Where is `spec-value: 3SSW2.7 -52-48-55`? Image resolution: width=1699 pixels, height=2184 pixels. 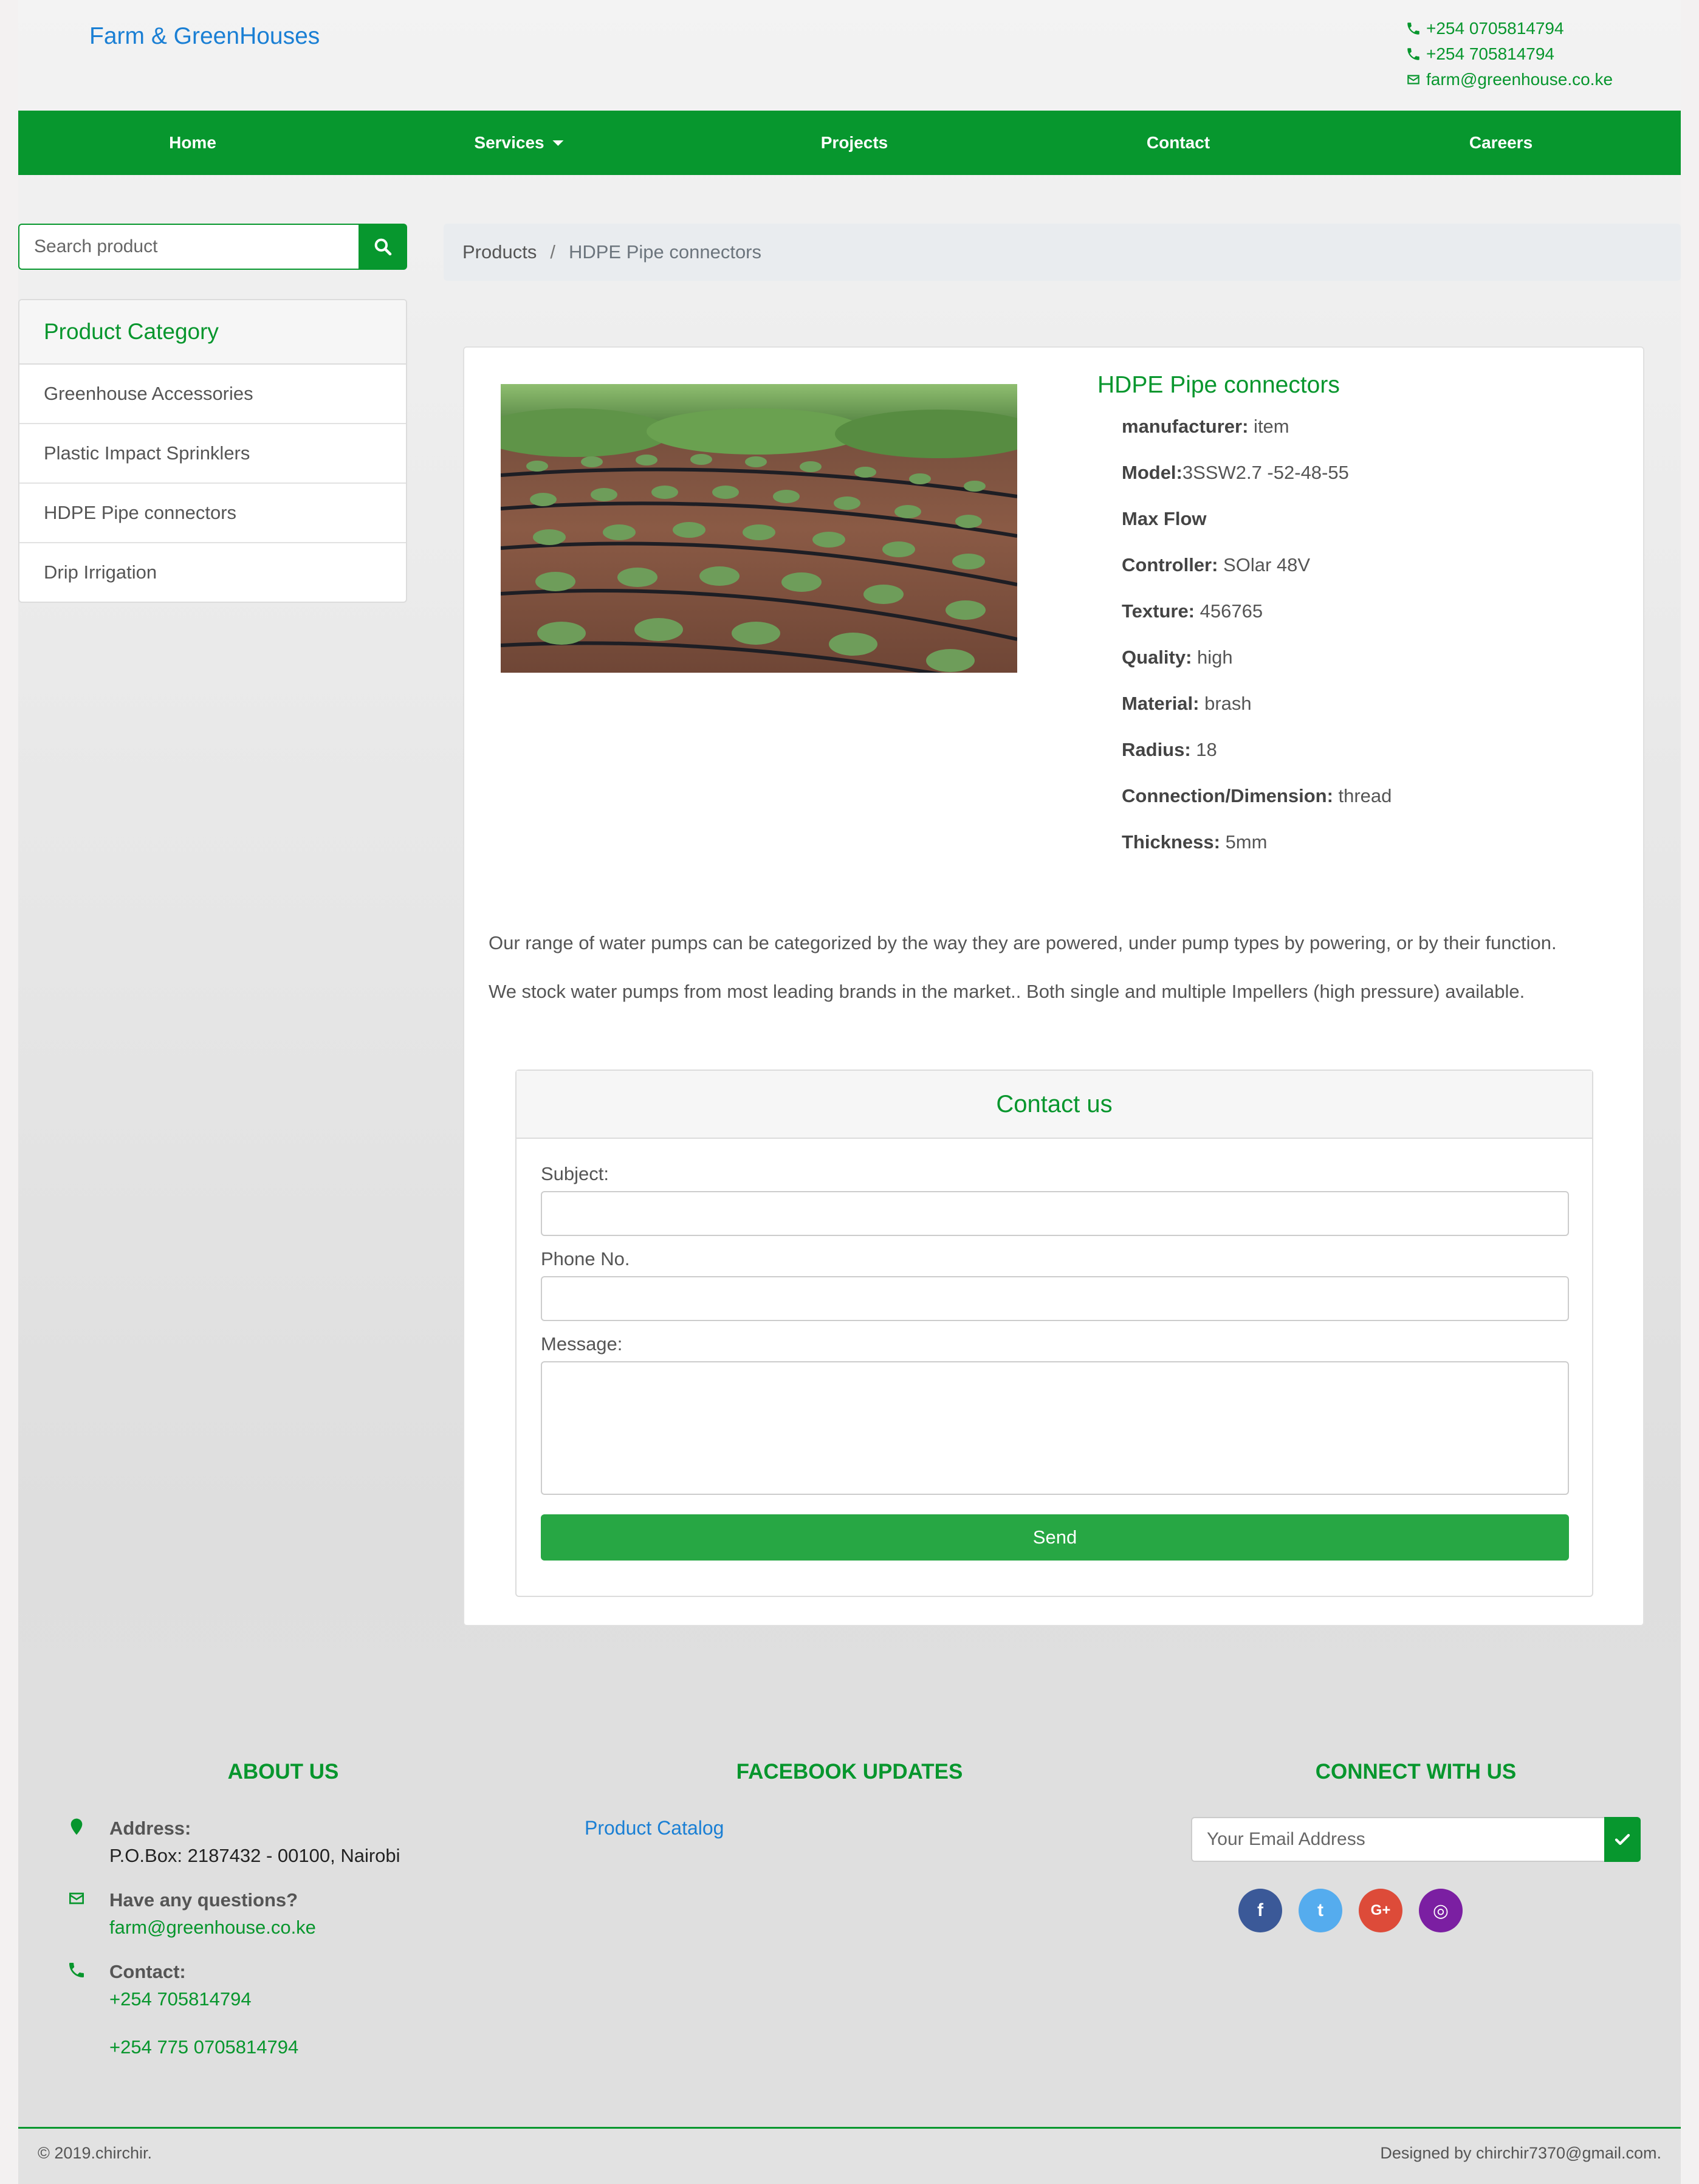 spec-value: 3SSW2.7 -52-48-55 is located at coordinates (1266, 472).